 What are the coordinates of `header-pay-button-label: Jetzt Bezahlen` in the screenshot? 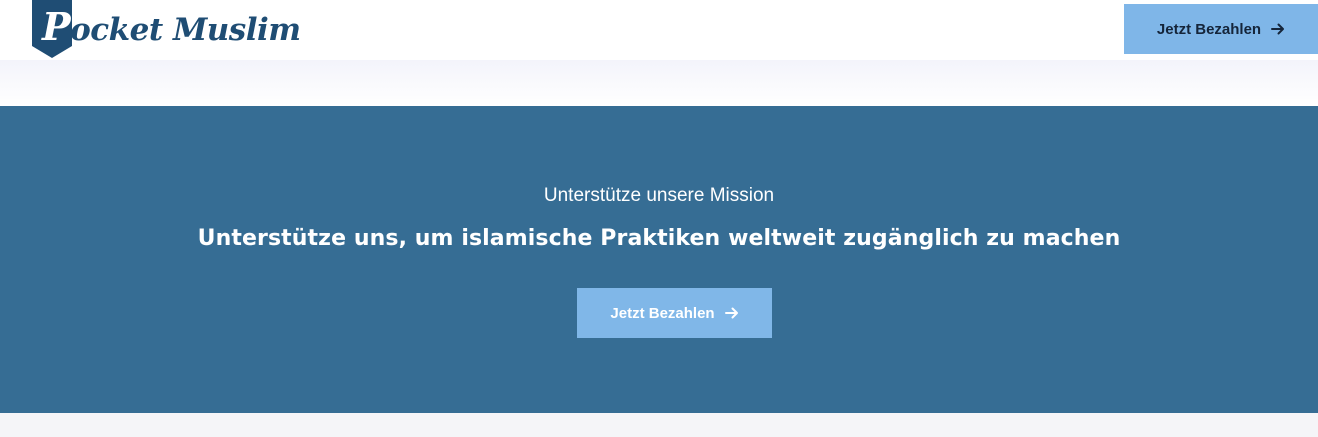 It's located at (1209, 29).